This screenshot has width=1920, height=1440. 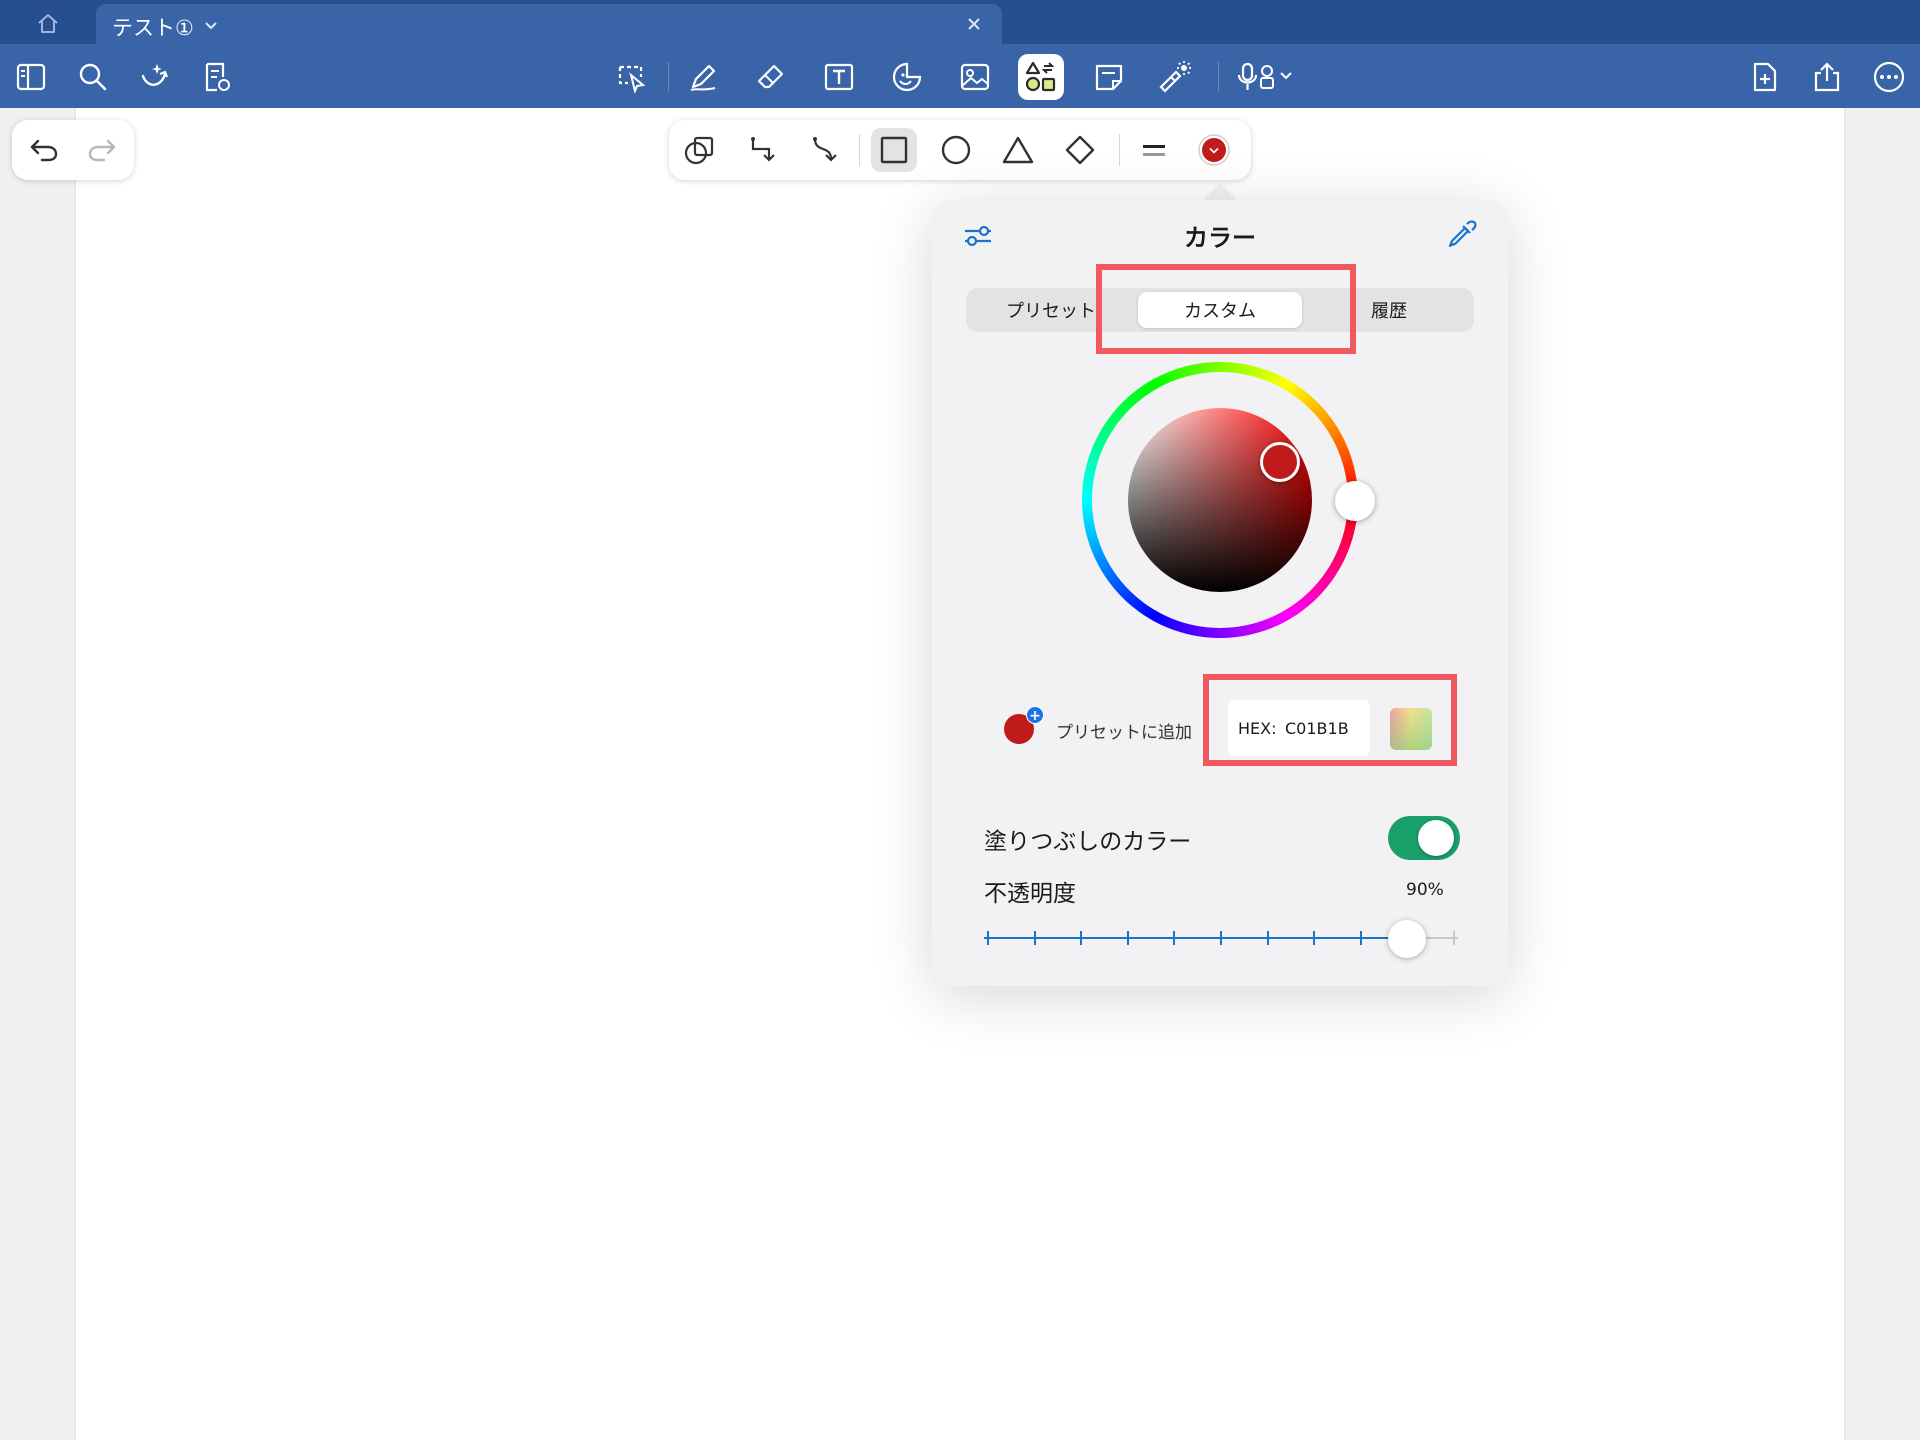 What do you see at coordinates (894, 150) in the screenshot?
I see `rectangle-icon` at bounding box center [894, 150].